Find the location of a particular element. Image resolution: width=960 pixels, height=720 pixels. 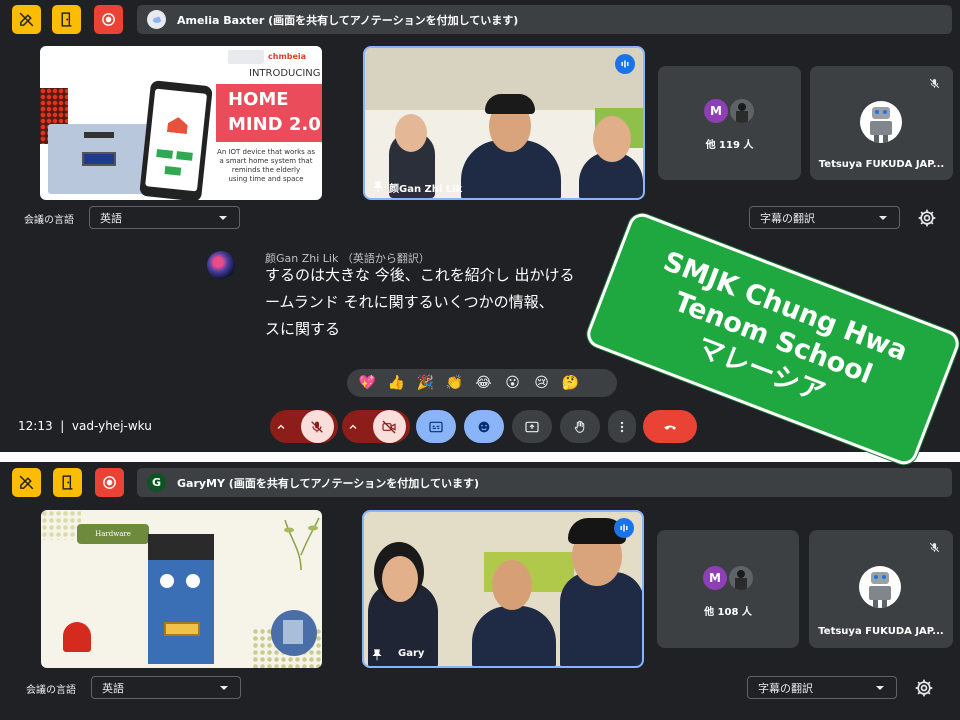

plant-decoration is located at coordinates (302, 543).